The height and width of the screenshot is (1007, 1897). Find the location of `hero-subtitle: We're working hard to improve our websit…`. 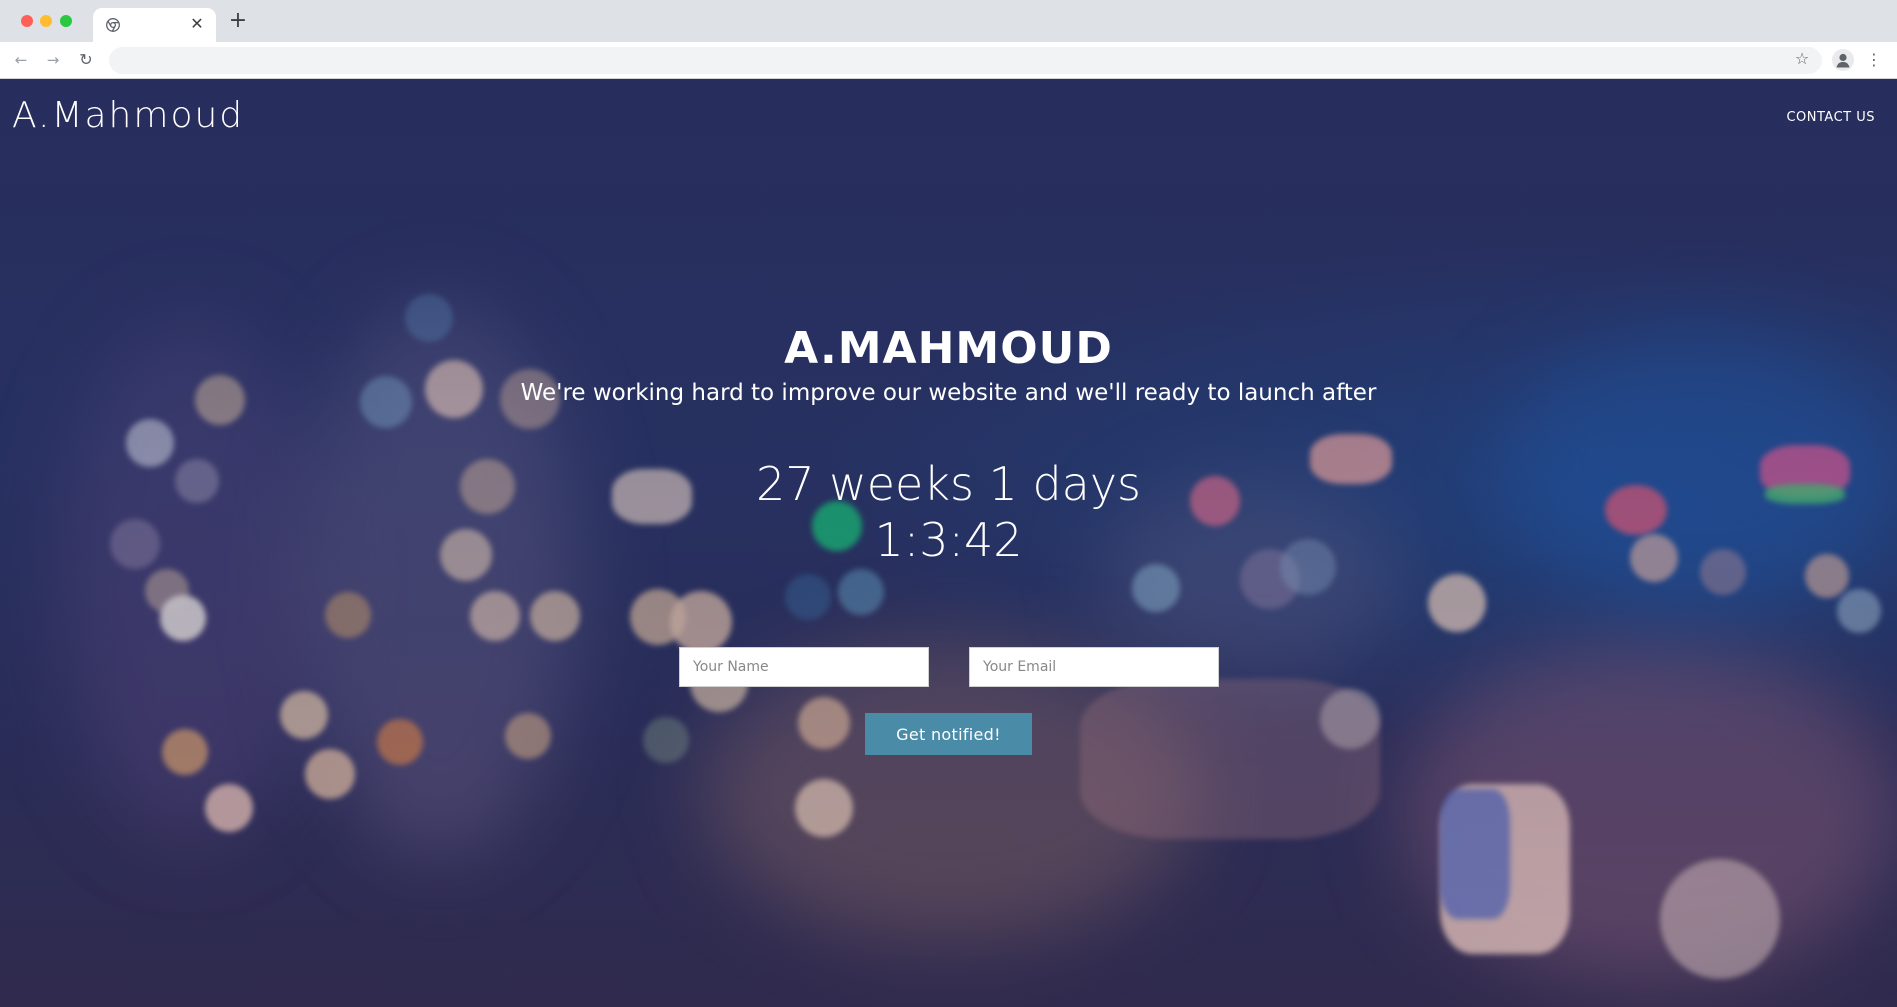

hero-subtitle: We're working hard to improve our websit… is located at coordinates (948, 393).